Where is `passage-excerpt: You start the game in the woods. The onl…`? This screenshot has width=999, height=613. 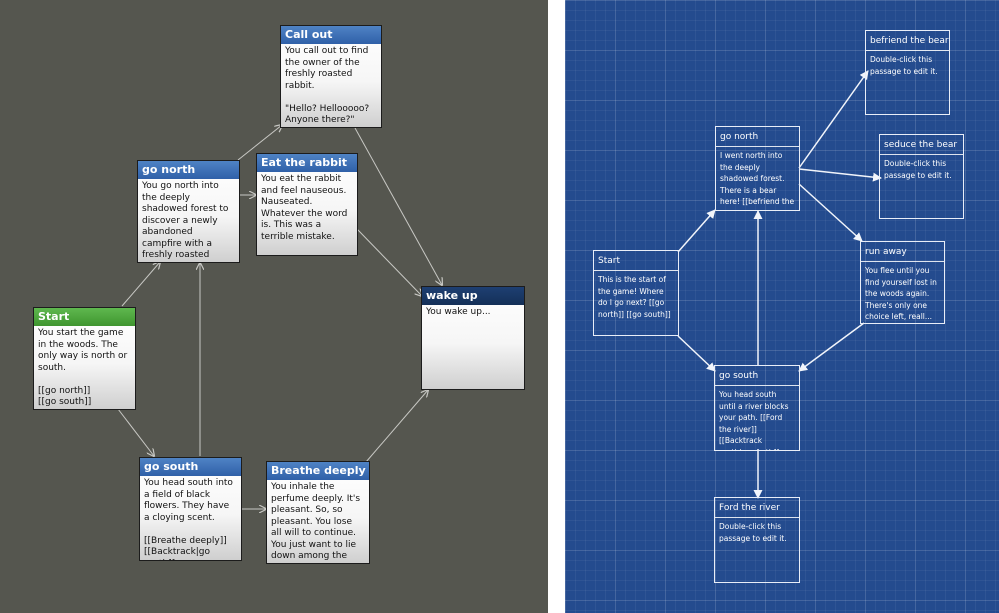 passage-excerpt: You start the game in the woods. The onl… is located at coordinates (83, 367).